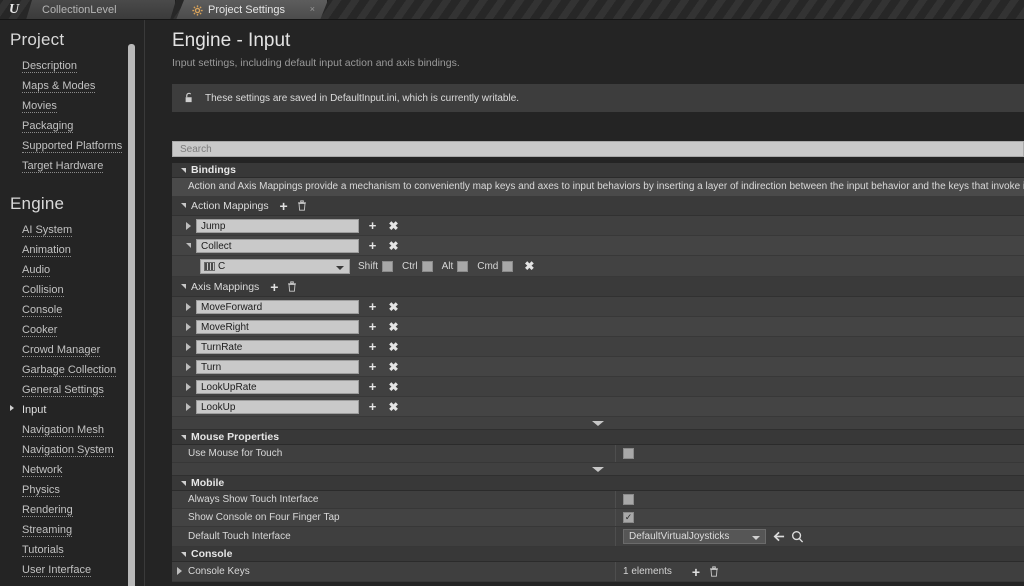 The width and height of the screenshot is (1024, 586). What do you see at coordinates (277, 225) in the screenshot?
I see `action-mapping-name-input: Jump` at bounding box center [277, 225].